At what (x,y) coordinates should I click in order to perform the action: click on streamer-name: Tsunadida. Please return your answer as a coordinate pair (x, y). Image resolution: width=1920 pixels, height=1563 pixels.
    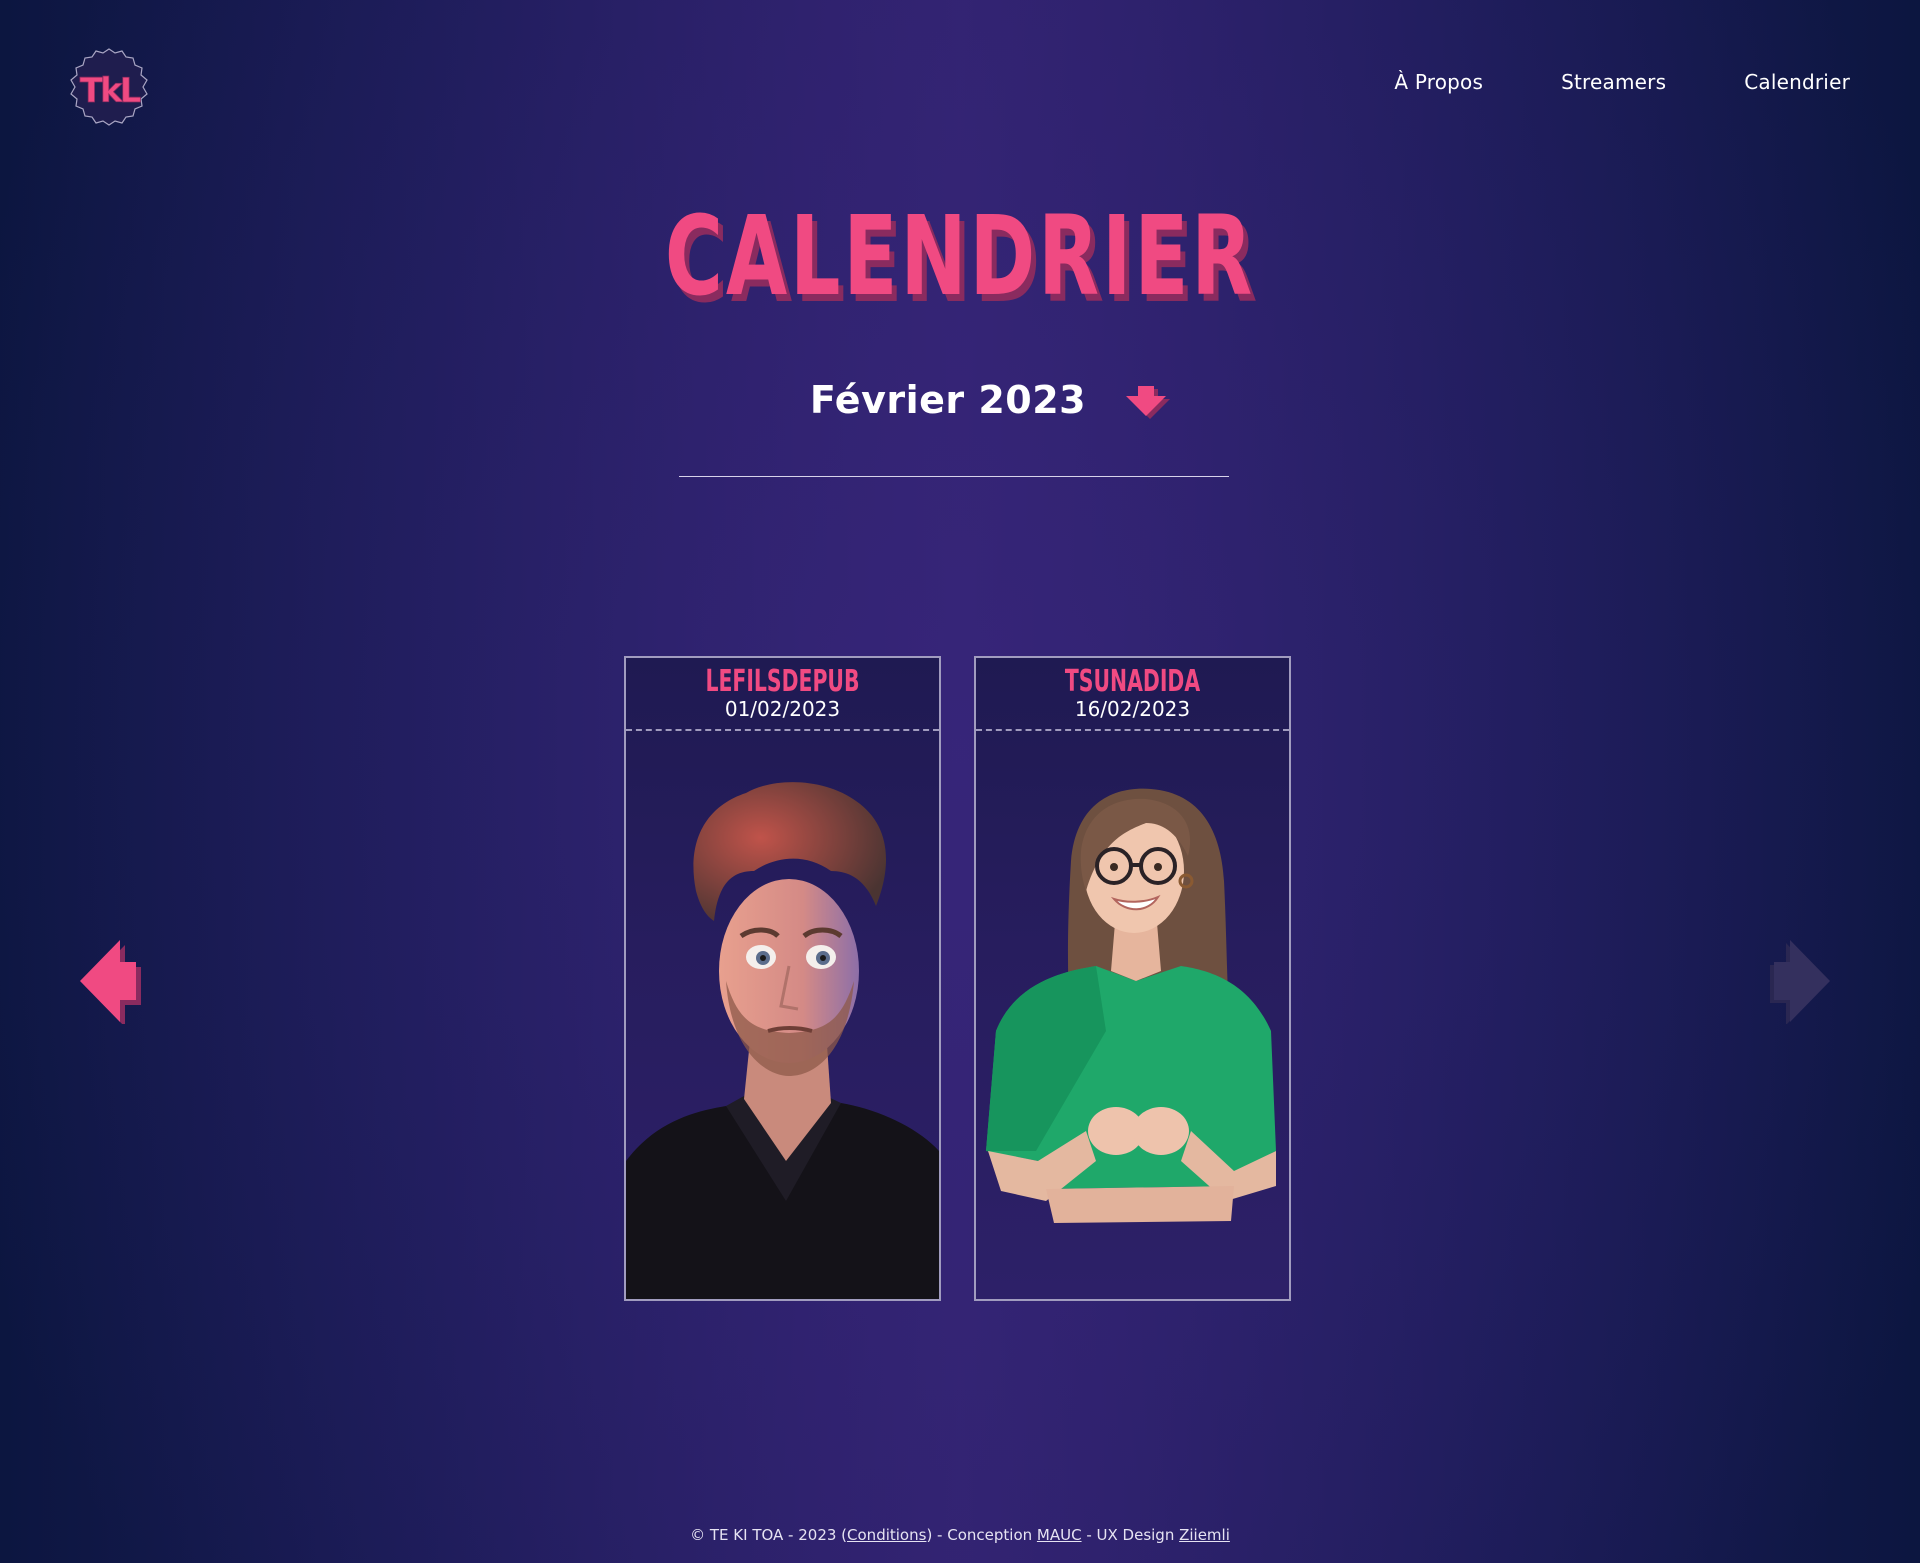
    Looking at the image, I should click on (1132, 681).